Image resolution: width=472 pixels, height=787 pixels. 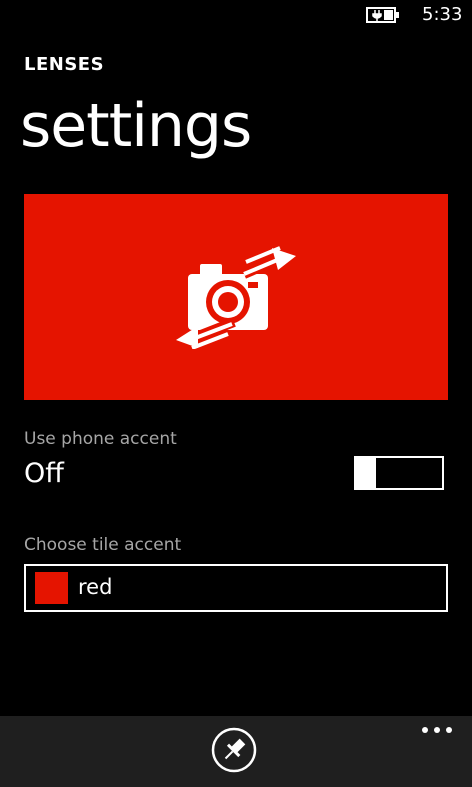 What do you see at coordinates (44, 473) in the screenshot?
I see `phone-accent-state: Off` at bounding box center [44, 473].